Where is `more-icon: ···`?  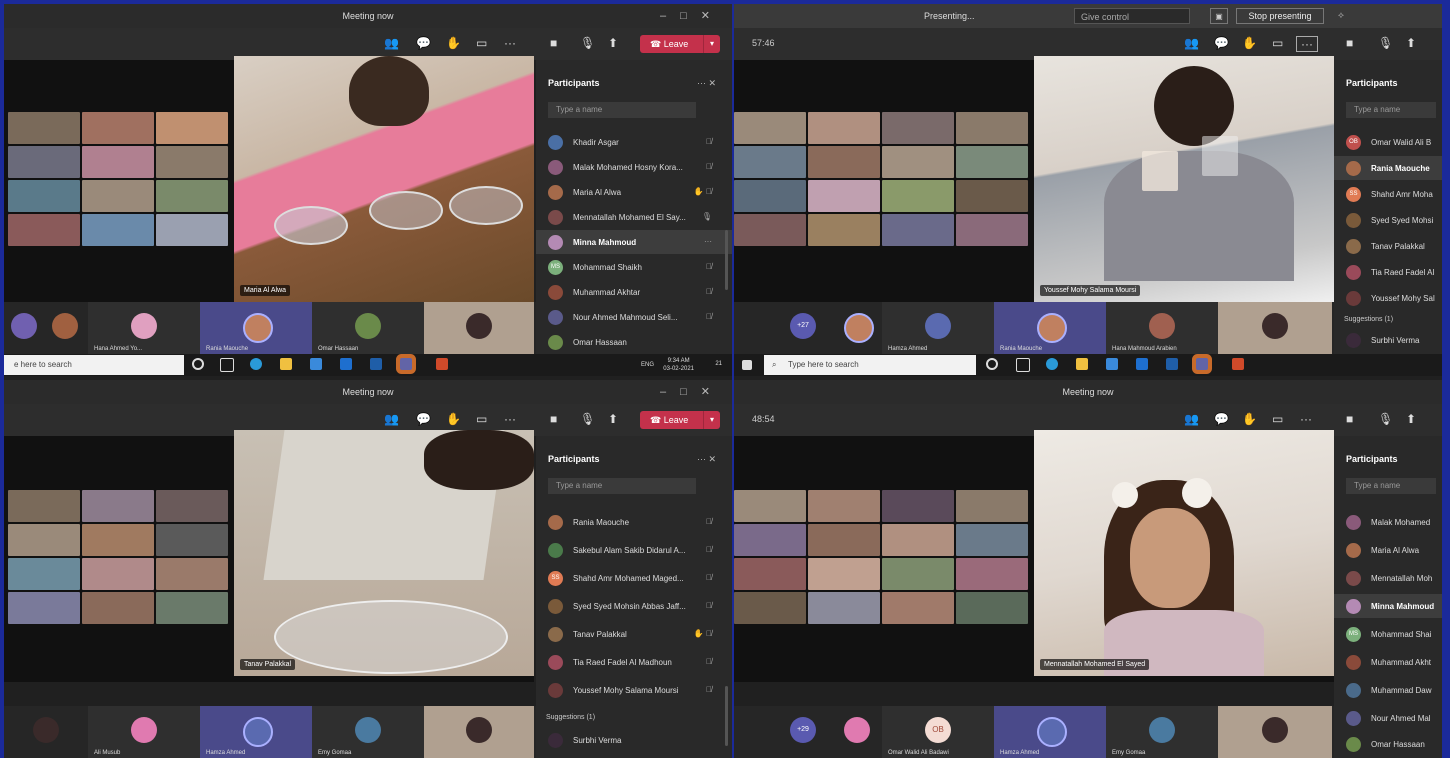 more-icon: ··· is located at coordinates (708, 241).